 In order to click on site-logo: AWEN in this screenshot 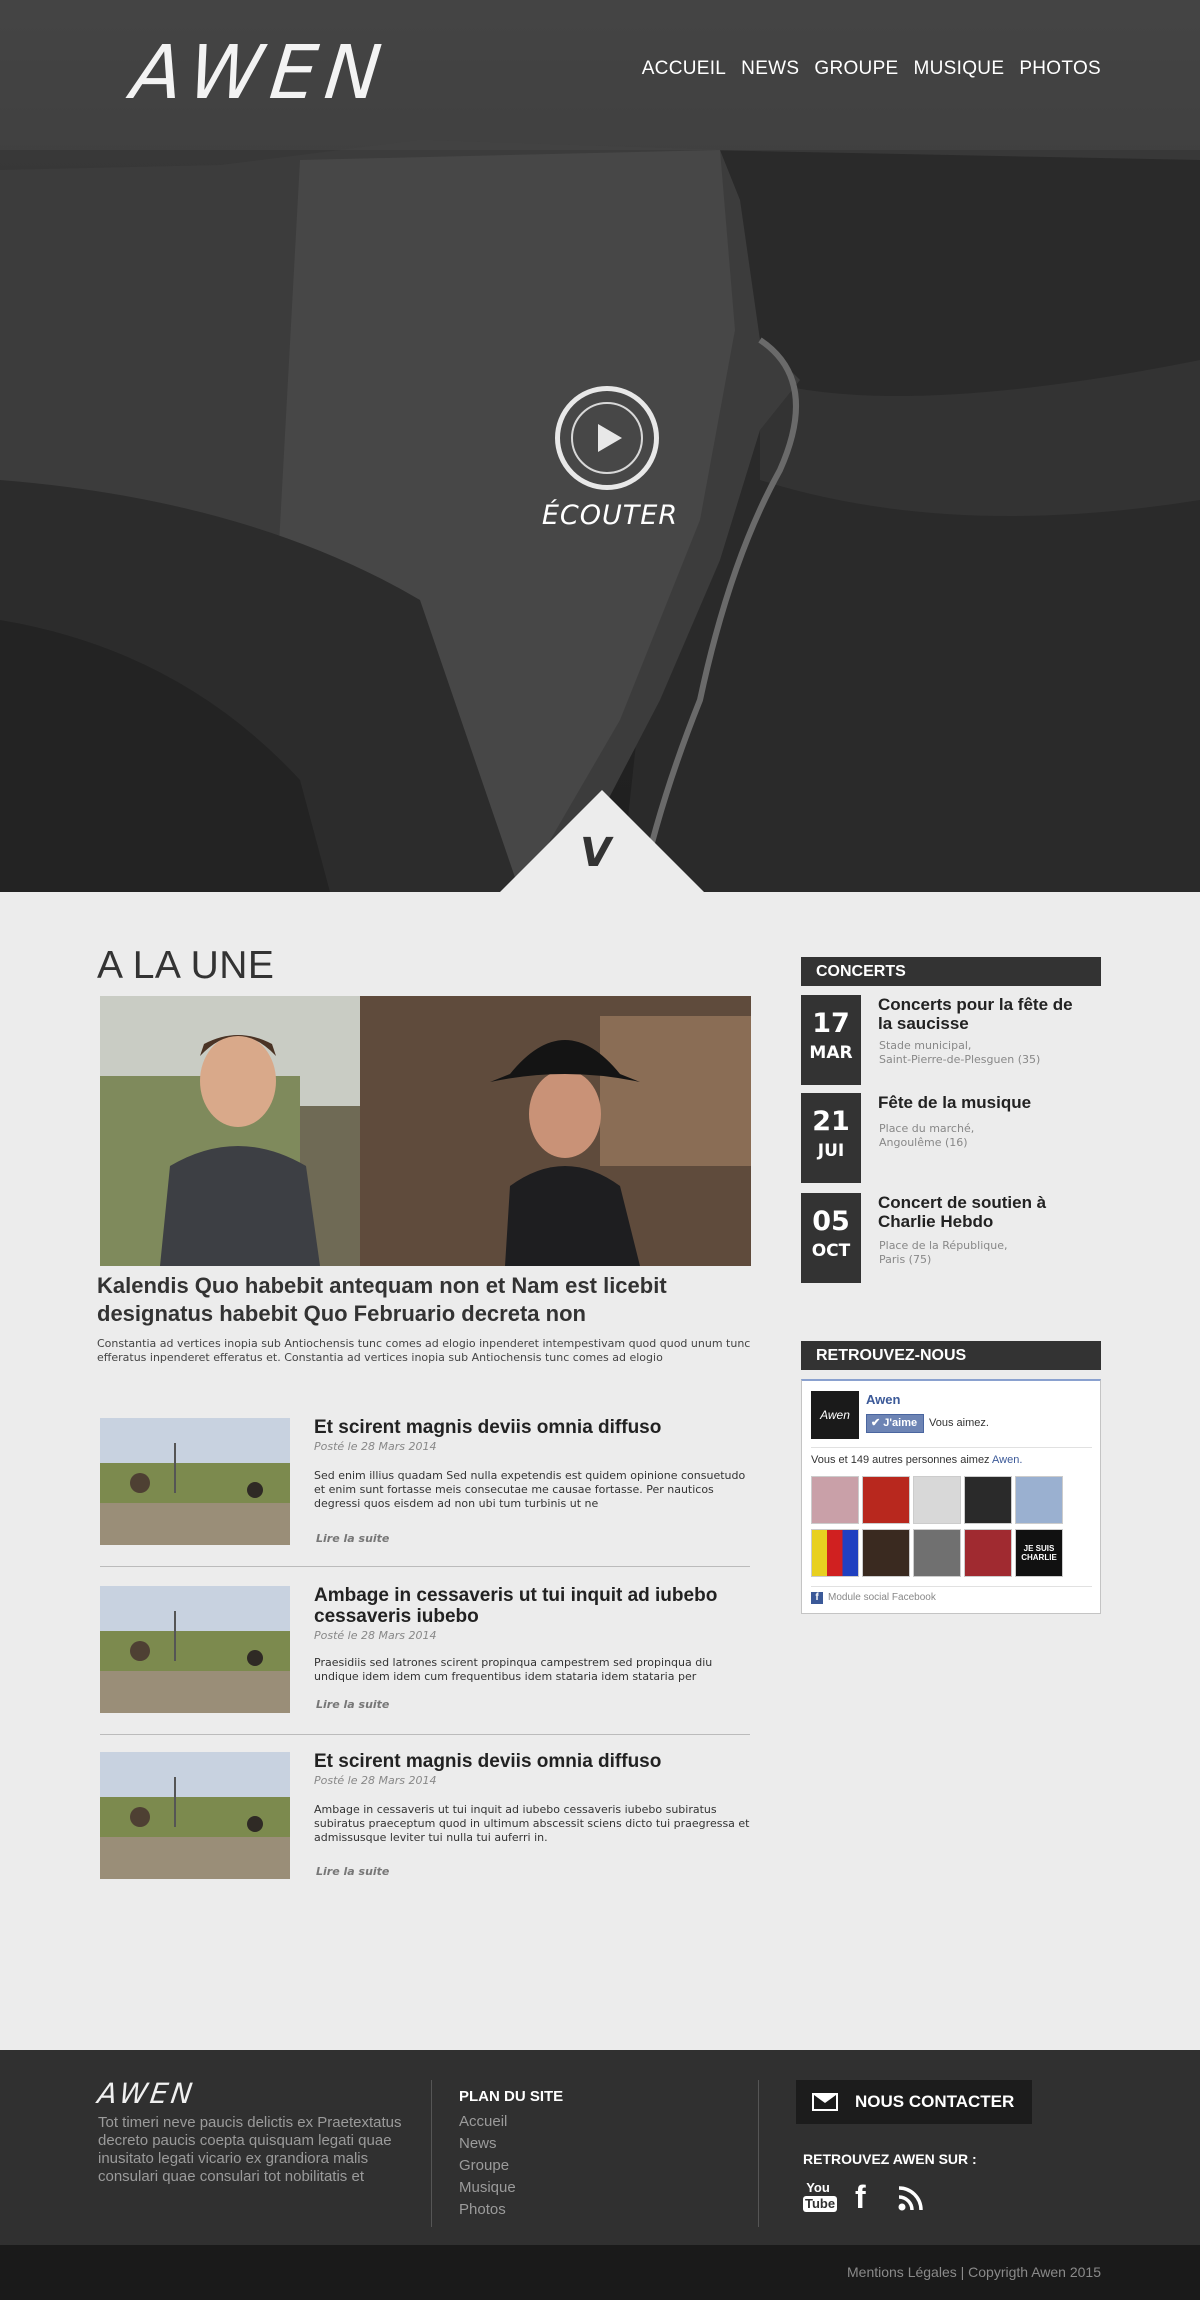, I will do `click(260, 73)`.